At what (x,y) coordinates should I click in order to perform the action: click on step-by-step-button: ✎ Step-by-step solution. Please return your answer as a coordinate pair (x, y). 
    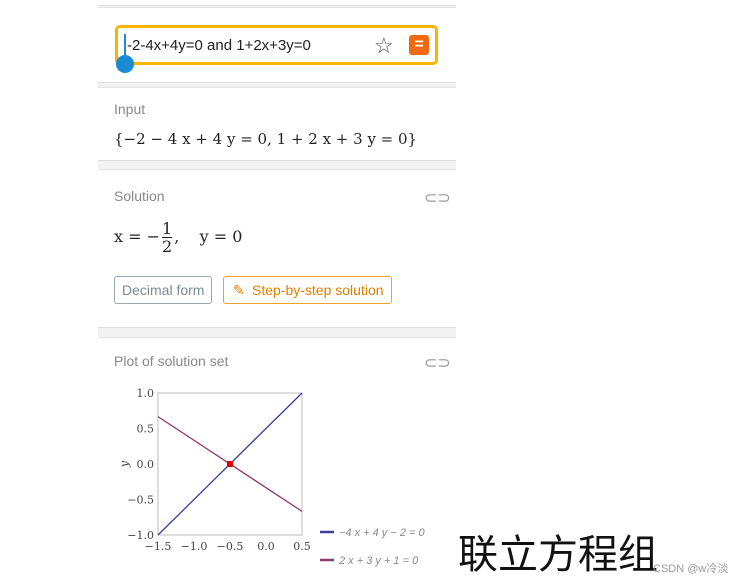
    Looking at the image, I should click on (307, 290).